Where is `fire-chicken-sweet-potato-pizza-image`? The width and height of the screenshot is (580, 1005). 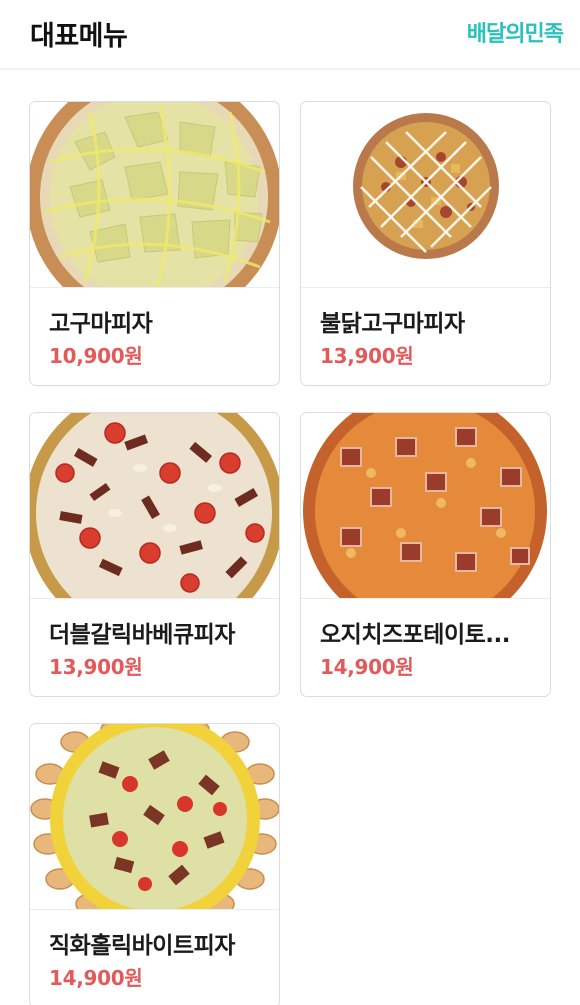 fire-chicken-sweet-potato-pizza-image is located at coordinates (426, 186).